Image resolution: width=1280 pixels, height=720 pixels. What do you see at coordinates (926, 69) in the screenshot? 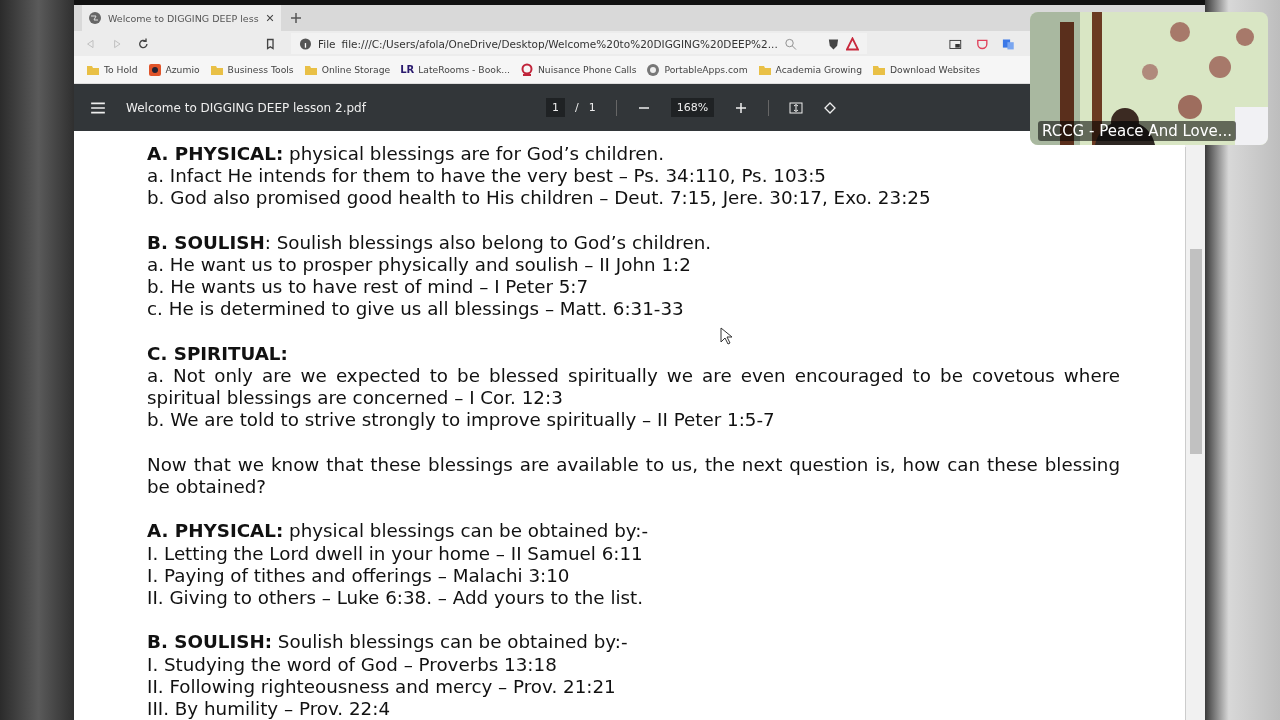
I see `bookmark-item: Download Websites` at bounding box center [926, 69].